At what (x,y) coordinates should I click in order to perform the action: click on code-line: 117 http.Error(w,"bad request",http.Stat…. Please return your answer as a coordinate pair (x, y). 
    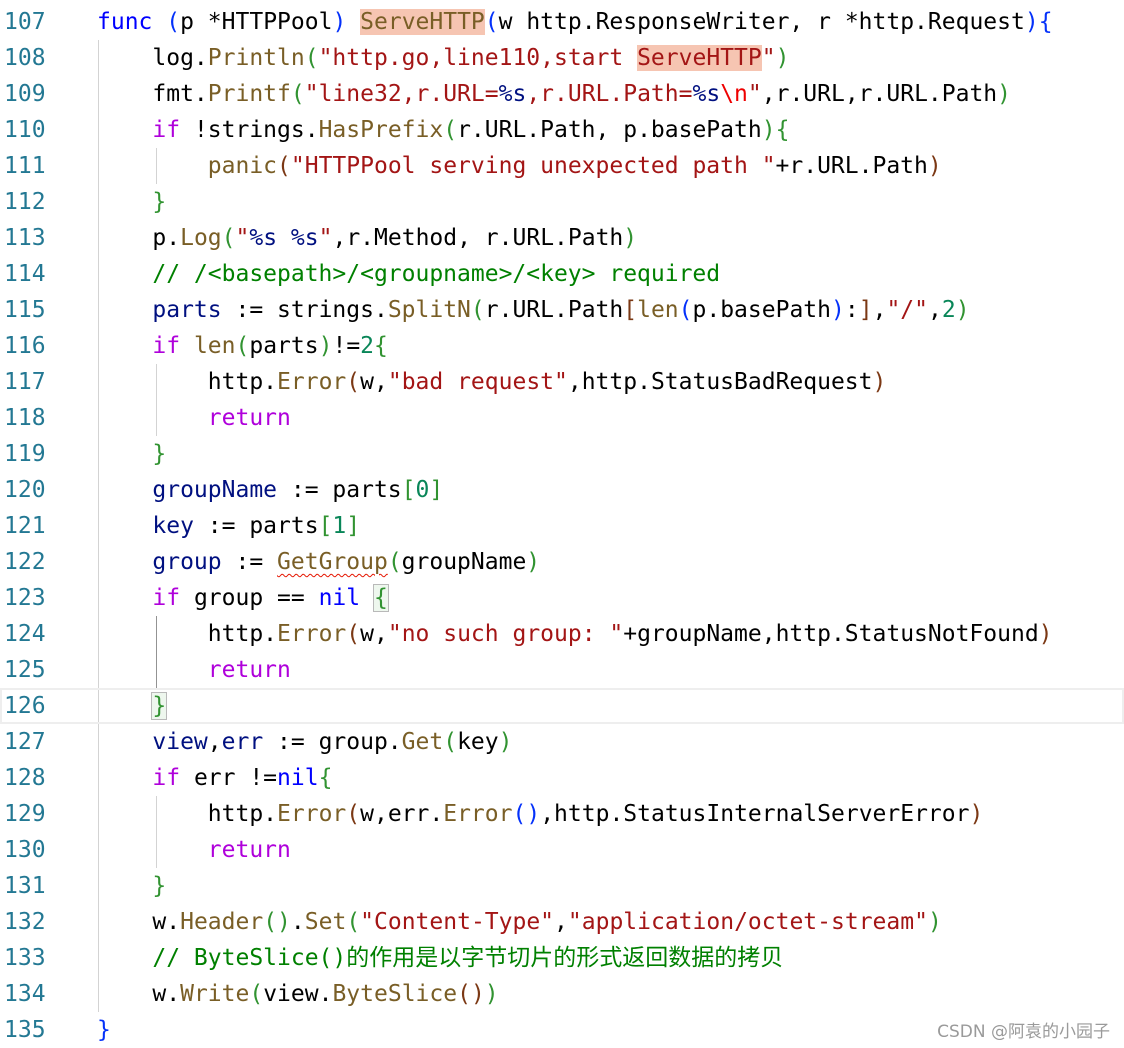
    Looking at the image, I should click on (562, 382).